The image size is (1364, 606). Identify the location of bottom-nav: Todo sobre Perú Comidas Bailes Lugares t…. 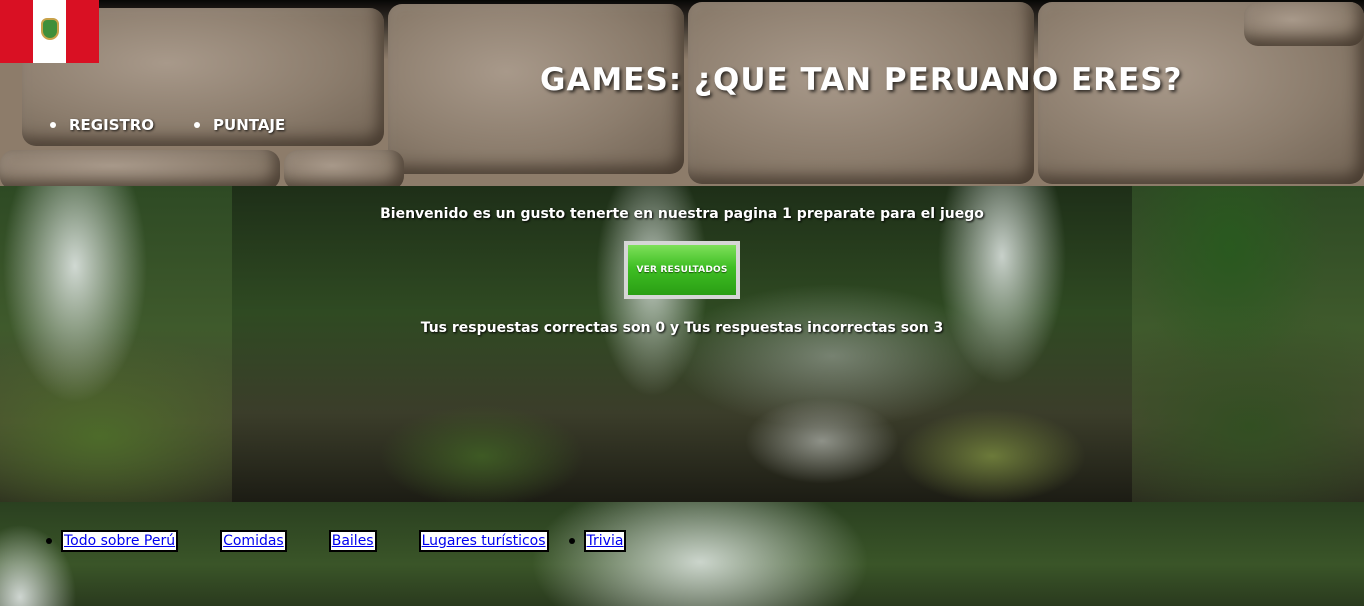
(336, 541).